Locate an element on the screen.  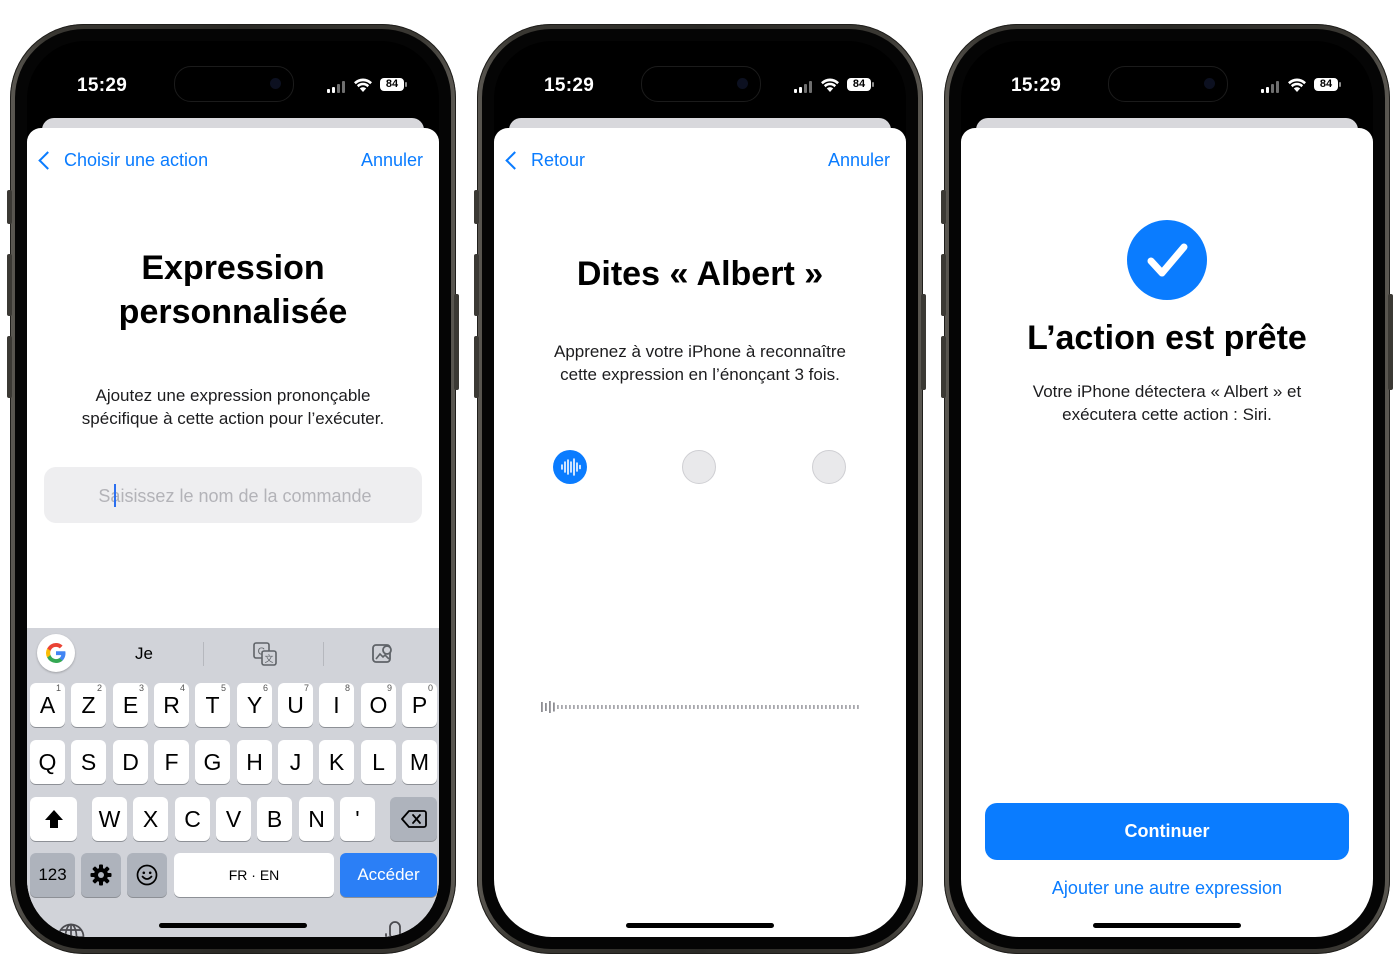
key: N is located at coordinates (316, 819).